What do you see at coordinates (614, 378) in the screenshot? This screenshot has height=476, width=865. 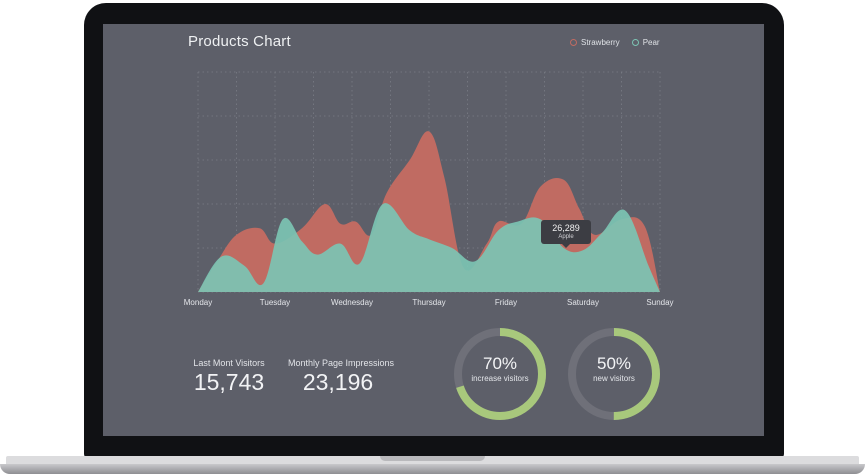 I see `donut-new-label: new visitors` at bounding box center [614, 378].